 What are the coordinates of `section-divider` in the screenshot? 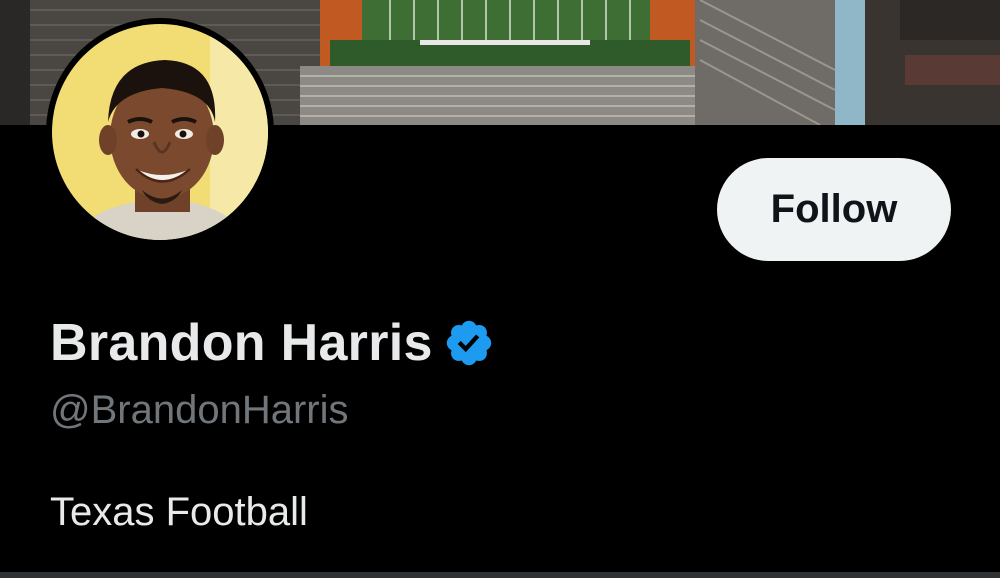 It's located at (500, 575).